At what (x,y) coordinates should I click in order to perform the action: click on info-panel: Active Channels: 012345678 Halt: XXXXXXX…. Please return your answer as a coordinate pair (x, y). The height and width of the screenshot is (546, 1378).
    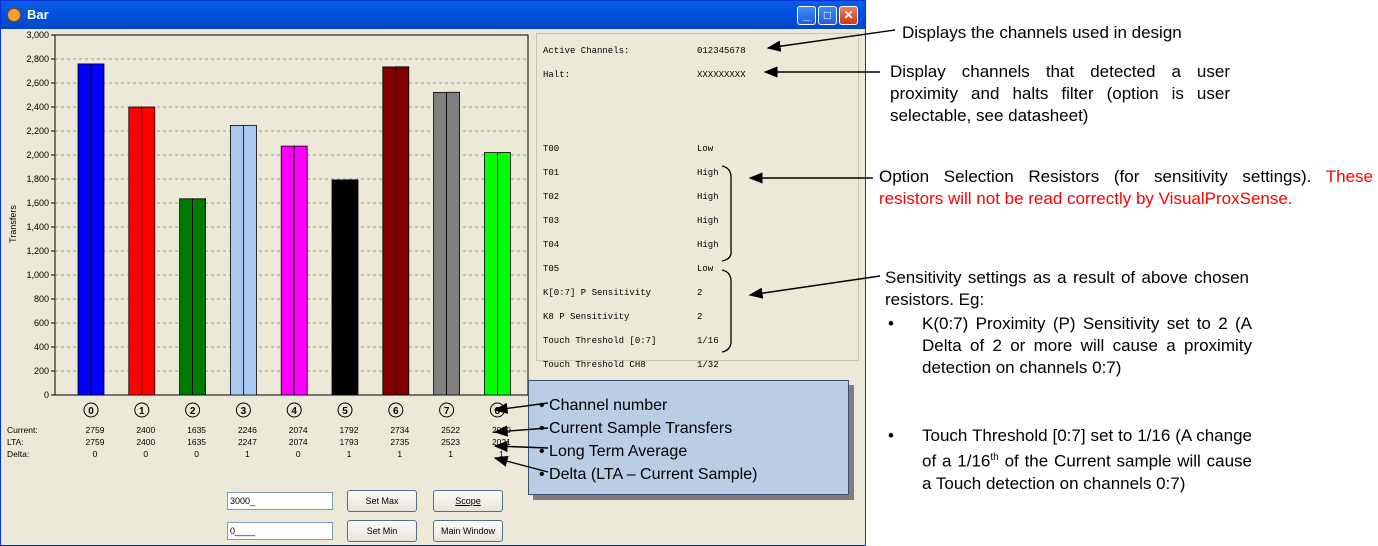
    Looking at the image, I should click on (697, 201).